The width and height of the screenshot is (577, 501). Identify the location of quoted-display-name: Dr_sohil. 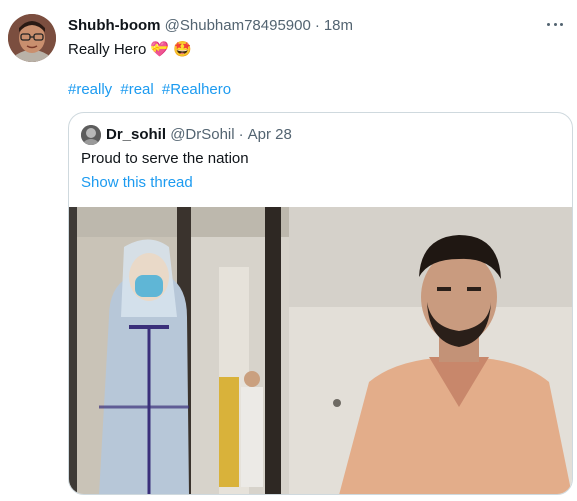
(136, 134).